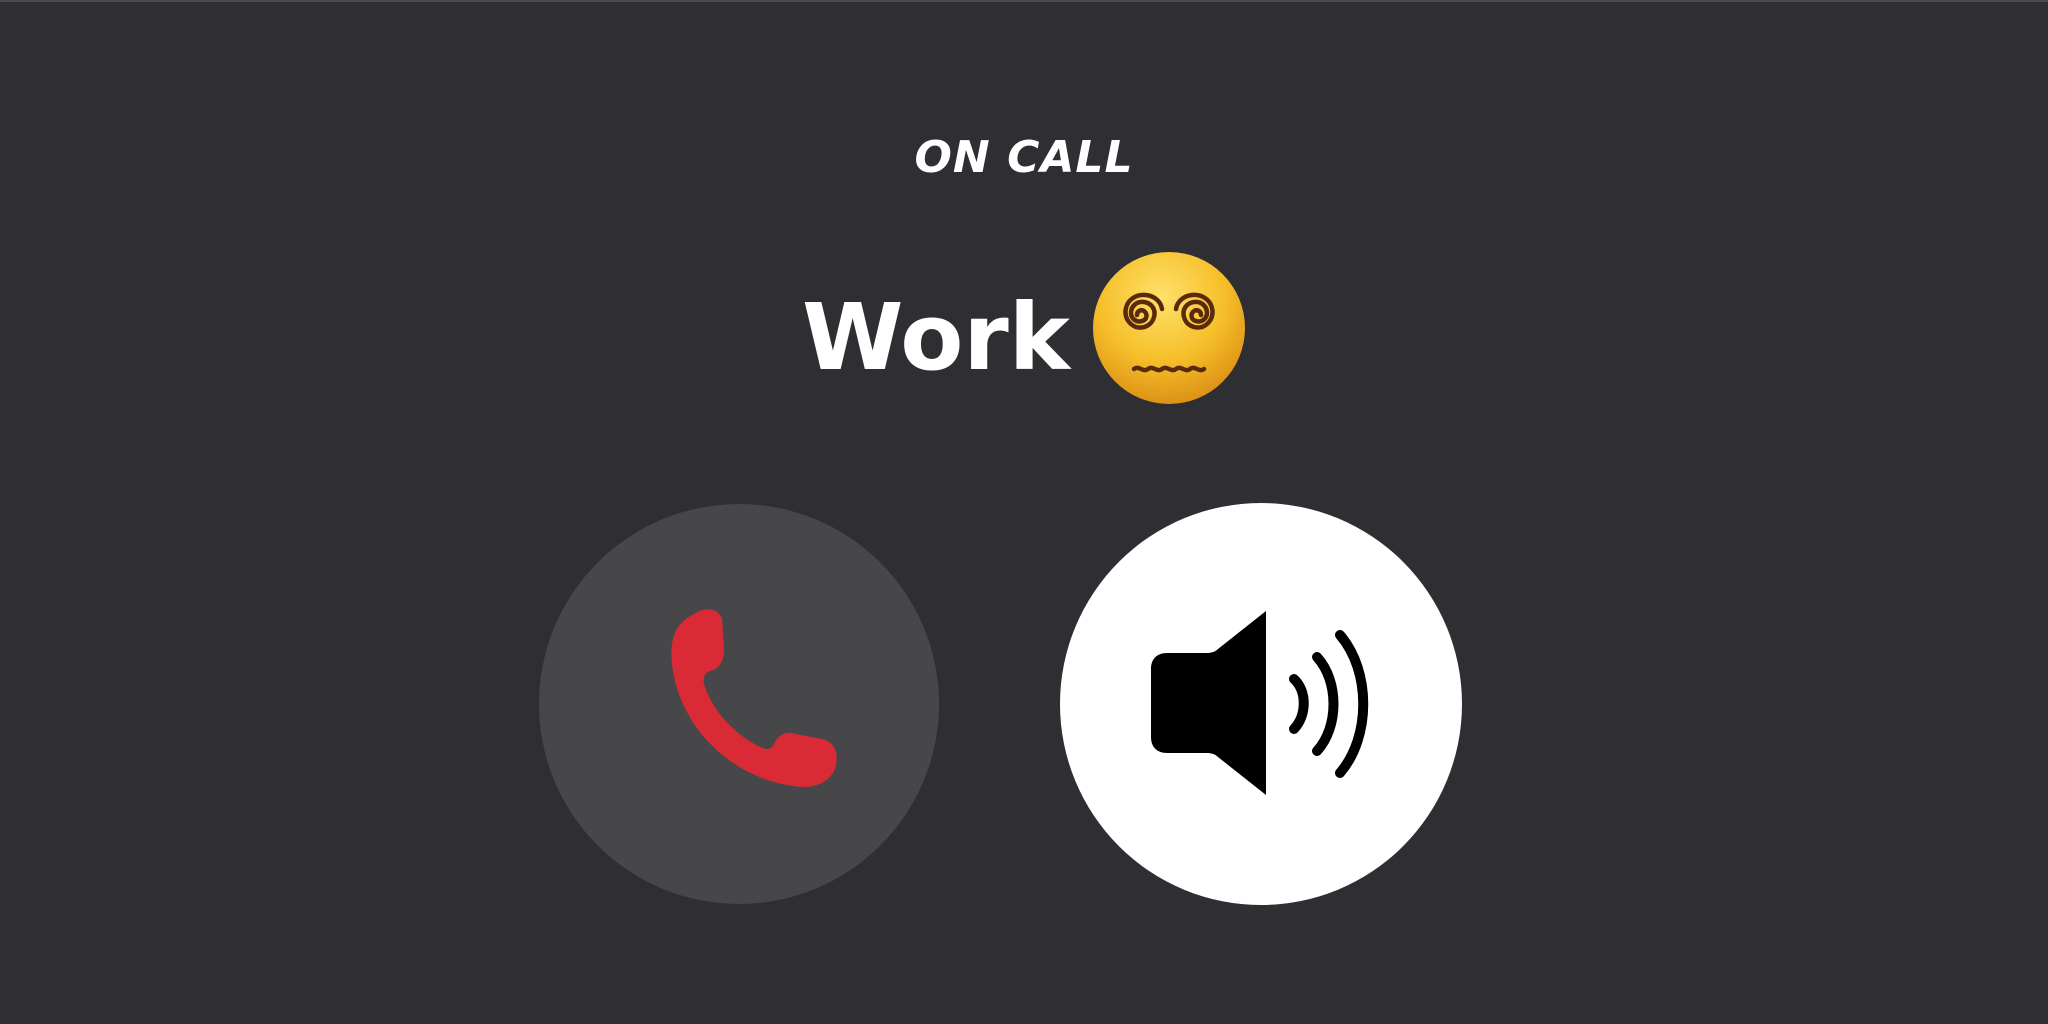 Image resolution: width=2048 pixels, height=1024 pixels. I want to click on caller-name: Work, so click(936, 337).